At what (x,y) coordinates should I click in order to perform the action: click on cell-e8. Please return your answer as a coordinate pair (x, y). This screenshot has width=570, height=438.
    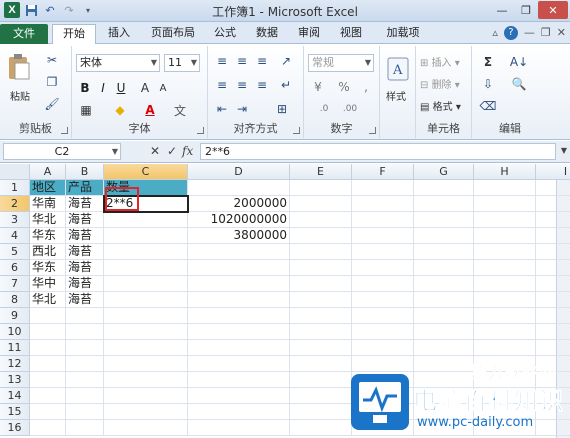
    Looking at the image, I should click on (321, 300).